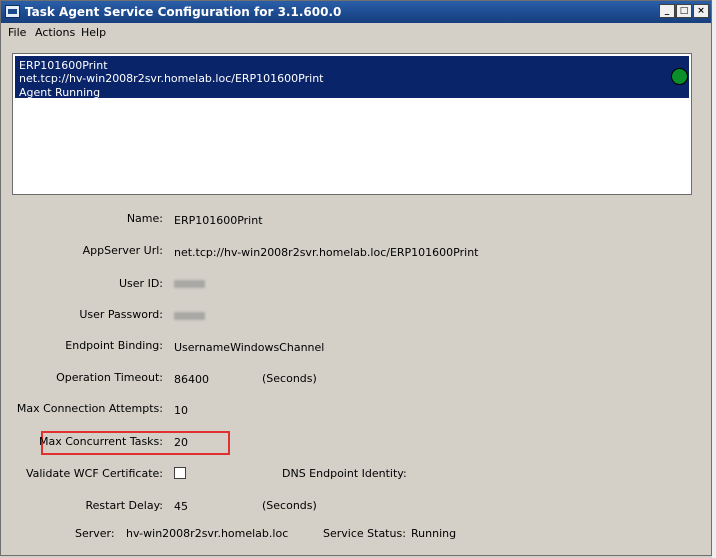  I want to click on desktop-background, so click(714, 279).